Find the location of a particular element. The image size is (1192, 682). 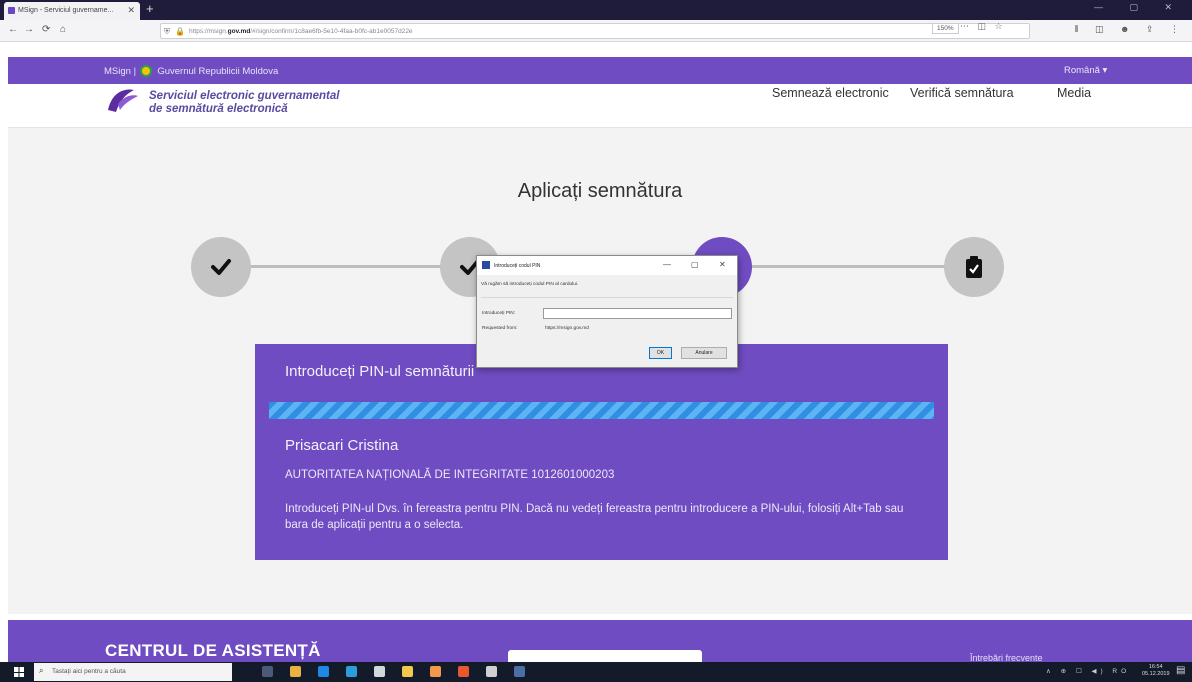

step-1-done is located at coordinates (221, 267).